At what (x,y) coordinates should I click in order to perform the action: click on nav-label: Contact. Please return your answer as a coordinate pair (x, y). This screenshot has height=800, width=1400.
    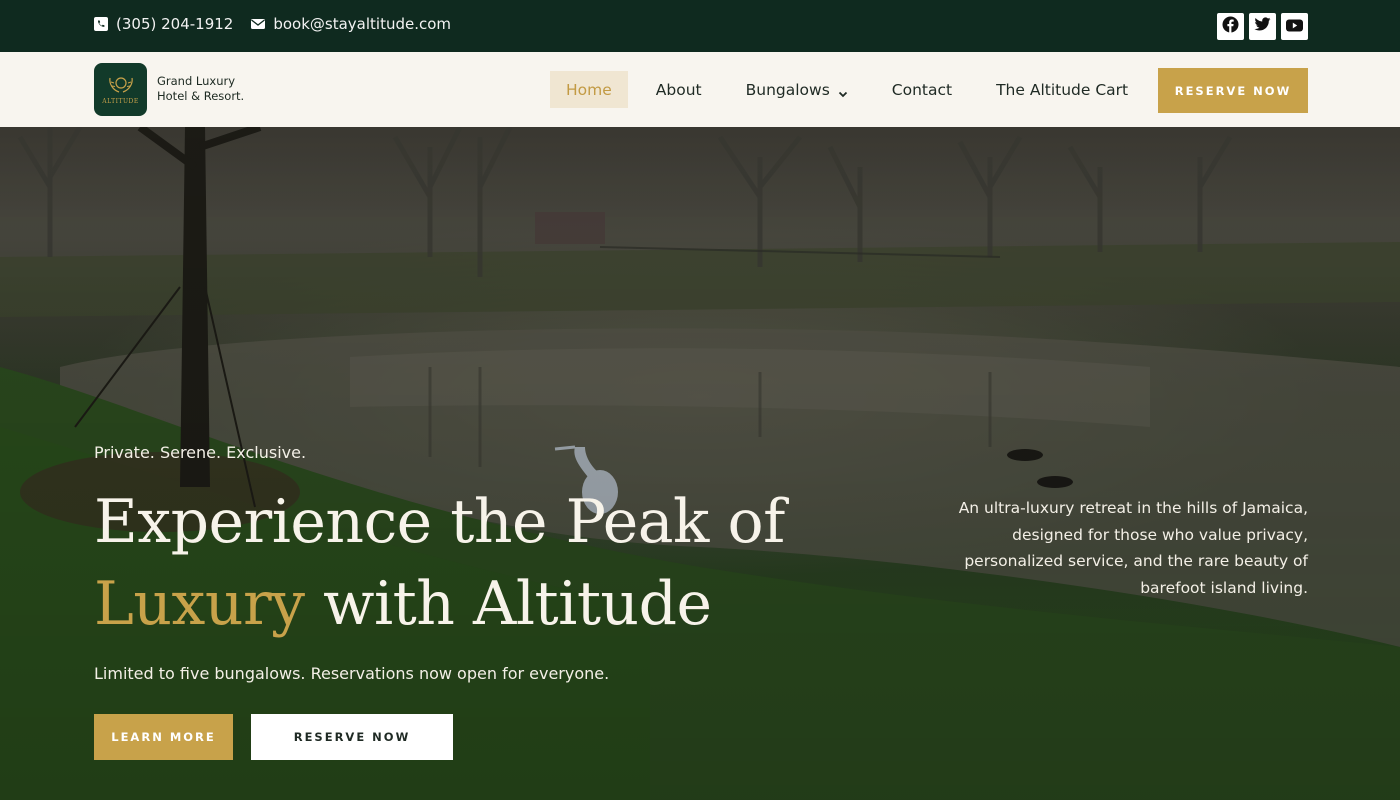
    Looking at the image, I should click on (922, 89).